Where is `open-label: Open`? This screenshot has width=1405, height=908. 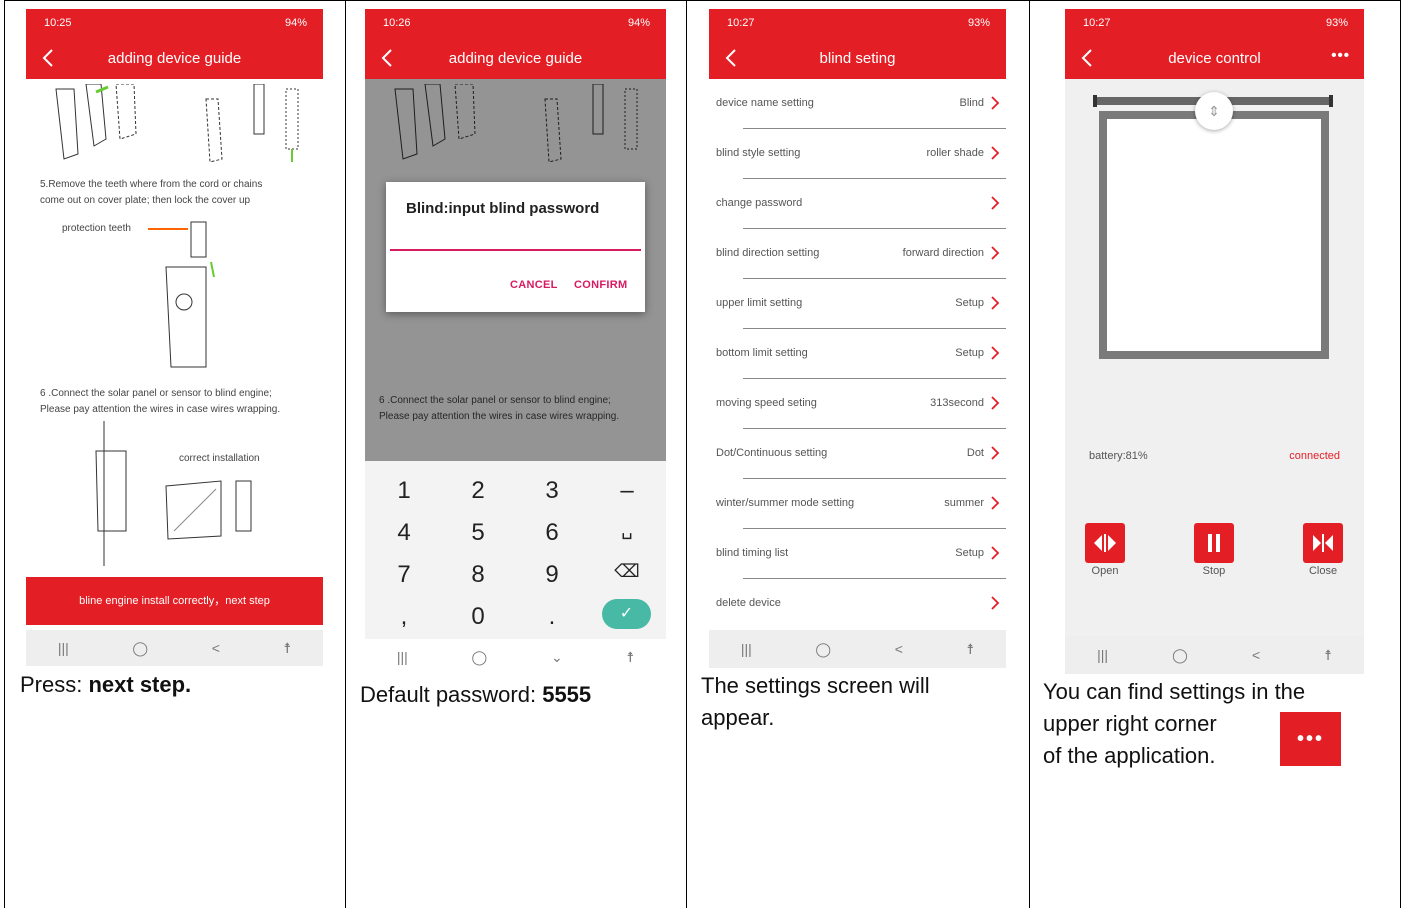
open-label: Open is located at coordinates (1105, 571).